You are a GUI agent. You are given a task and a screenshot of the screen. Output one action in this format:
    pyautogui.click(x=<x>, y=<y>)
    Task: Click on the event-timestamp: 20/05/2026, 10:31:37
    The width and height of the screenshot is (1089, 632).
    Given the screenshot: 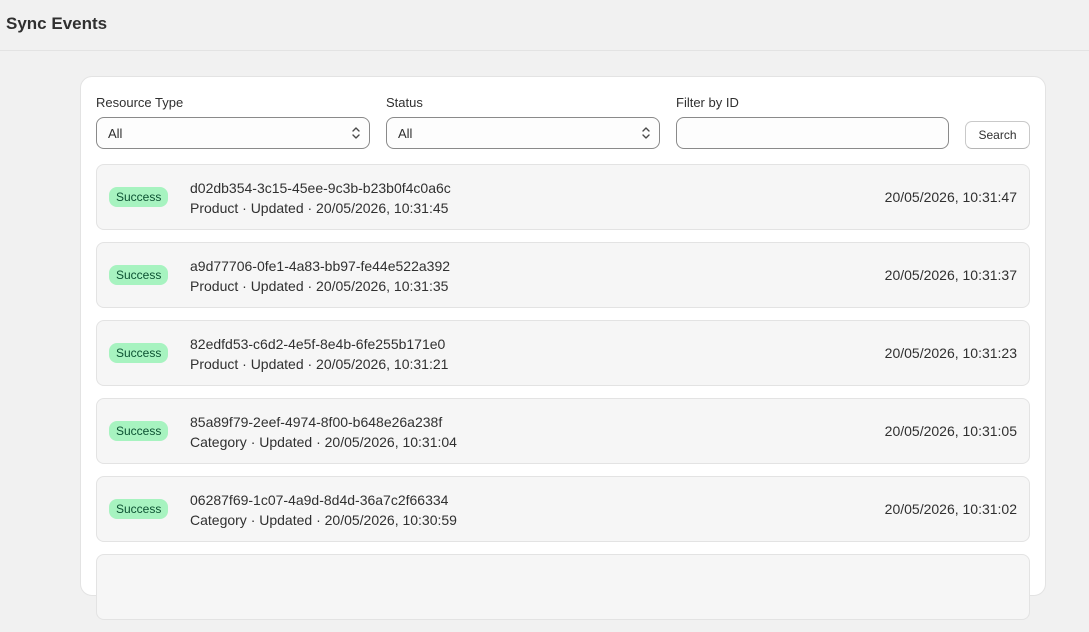 What is the action you would take?
    pyautogui.click(x=950, y=275)
    